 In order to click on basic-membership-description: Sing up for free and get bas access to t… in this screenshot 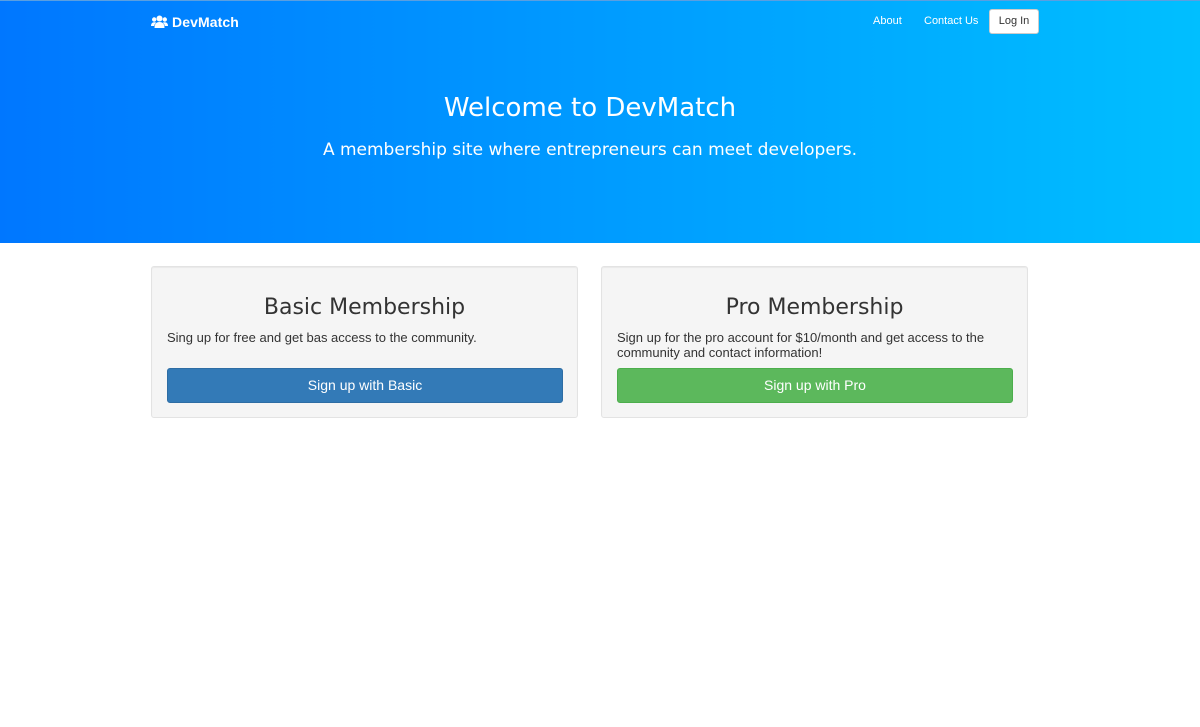, I will do `click(322, 337)`.